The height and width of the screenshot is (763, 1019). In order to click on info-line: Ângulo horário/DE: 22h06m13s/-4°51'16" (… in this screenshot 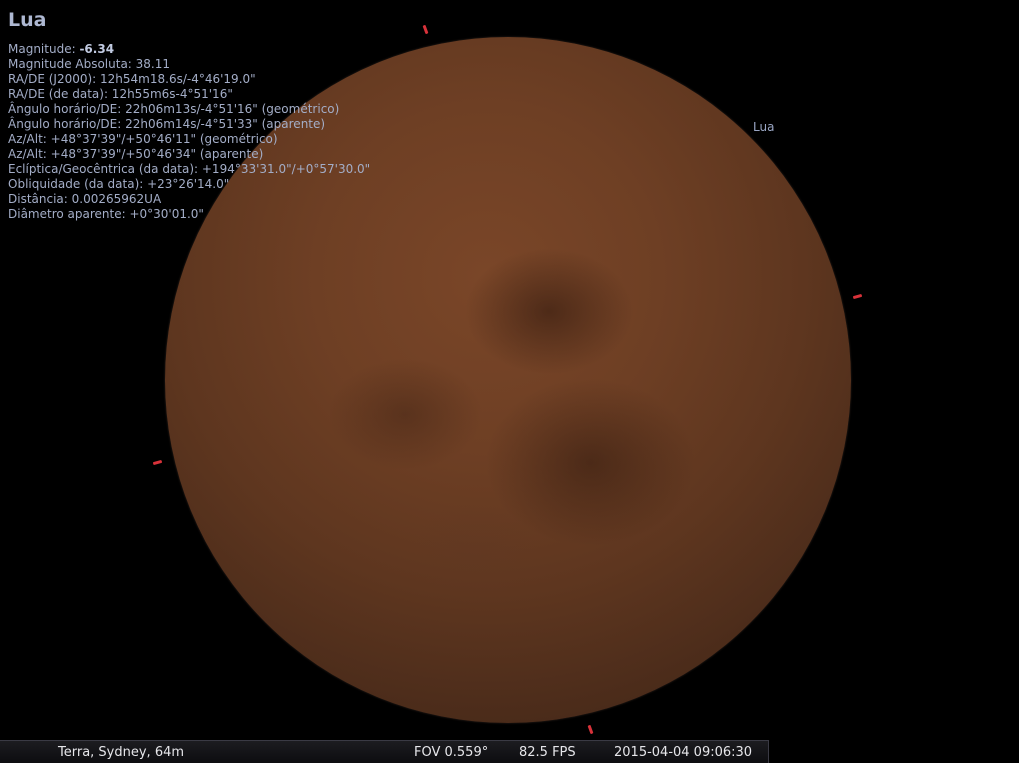, I will do `click(174, 109)`.